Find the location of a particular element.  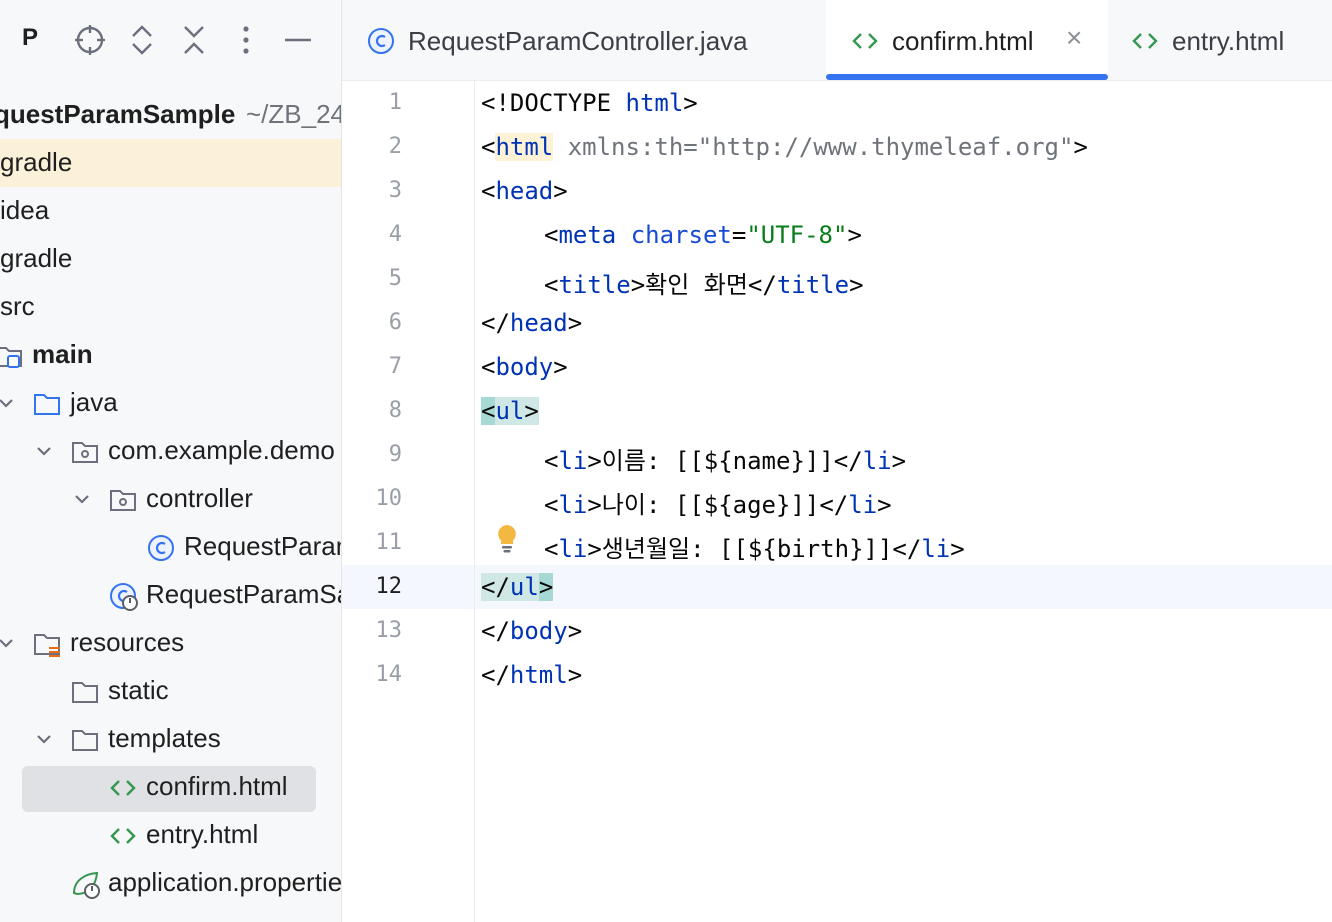

code-text: </ul> is located at coordinates (517, 587).